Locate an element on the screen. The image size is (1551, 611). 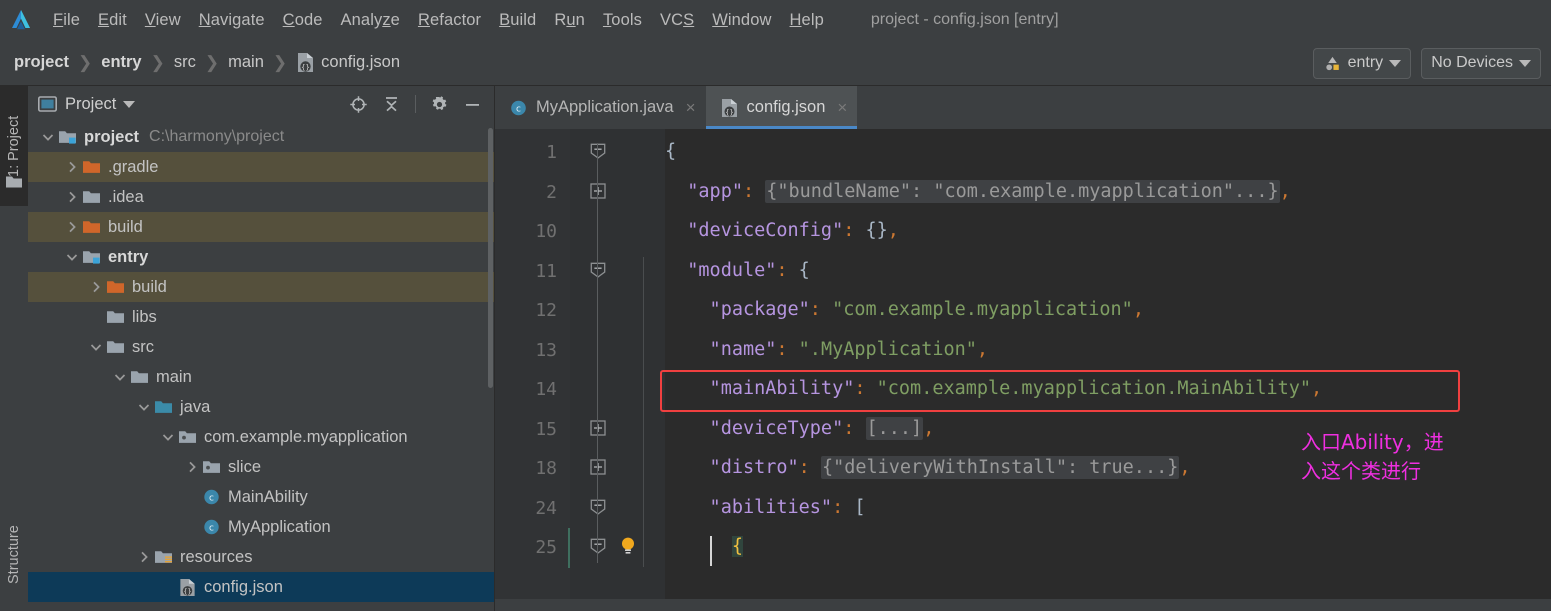
code-line: "package": "com.example.myapplication", is located at coordinates (904, 310).